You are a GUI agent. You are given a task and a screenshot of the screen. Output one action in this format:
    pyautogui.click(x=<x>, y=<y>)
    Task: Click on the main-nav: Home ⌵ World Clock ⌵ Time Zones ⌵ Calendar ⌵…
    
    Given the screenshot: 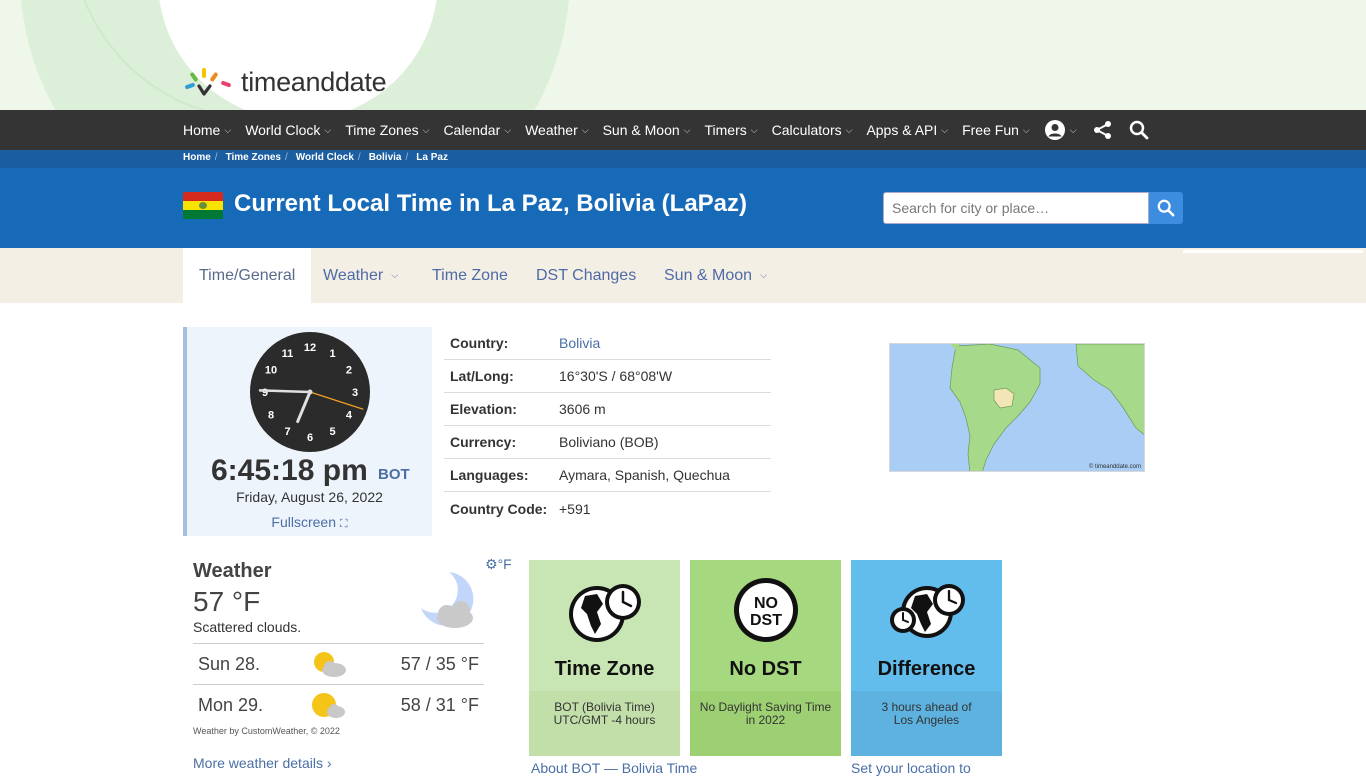 What is the action you would take?
    pyautogui.click(x=683, y=130)
    